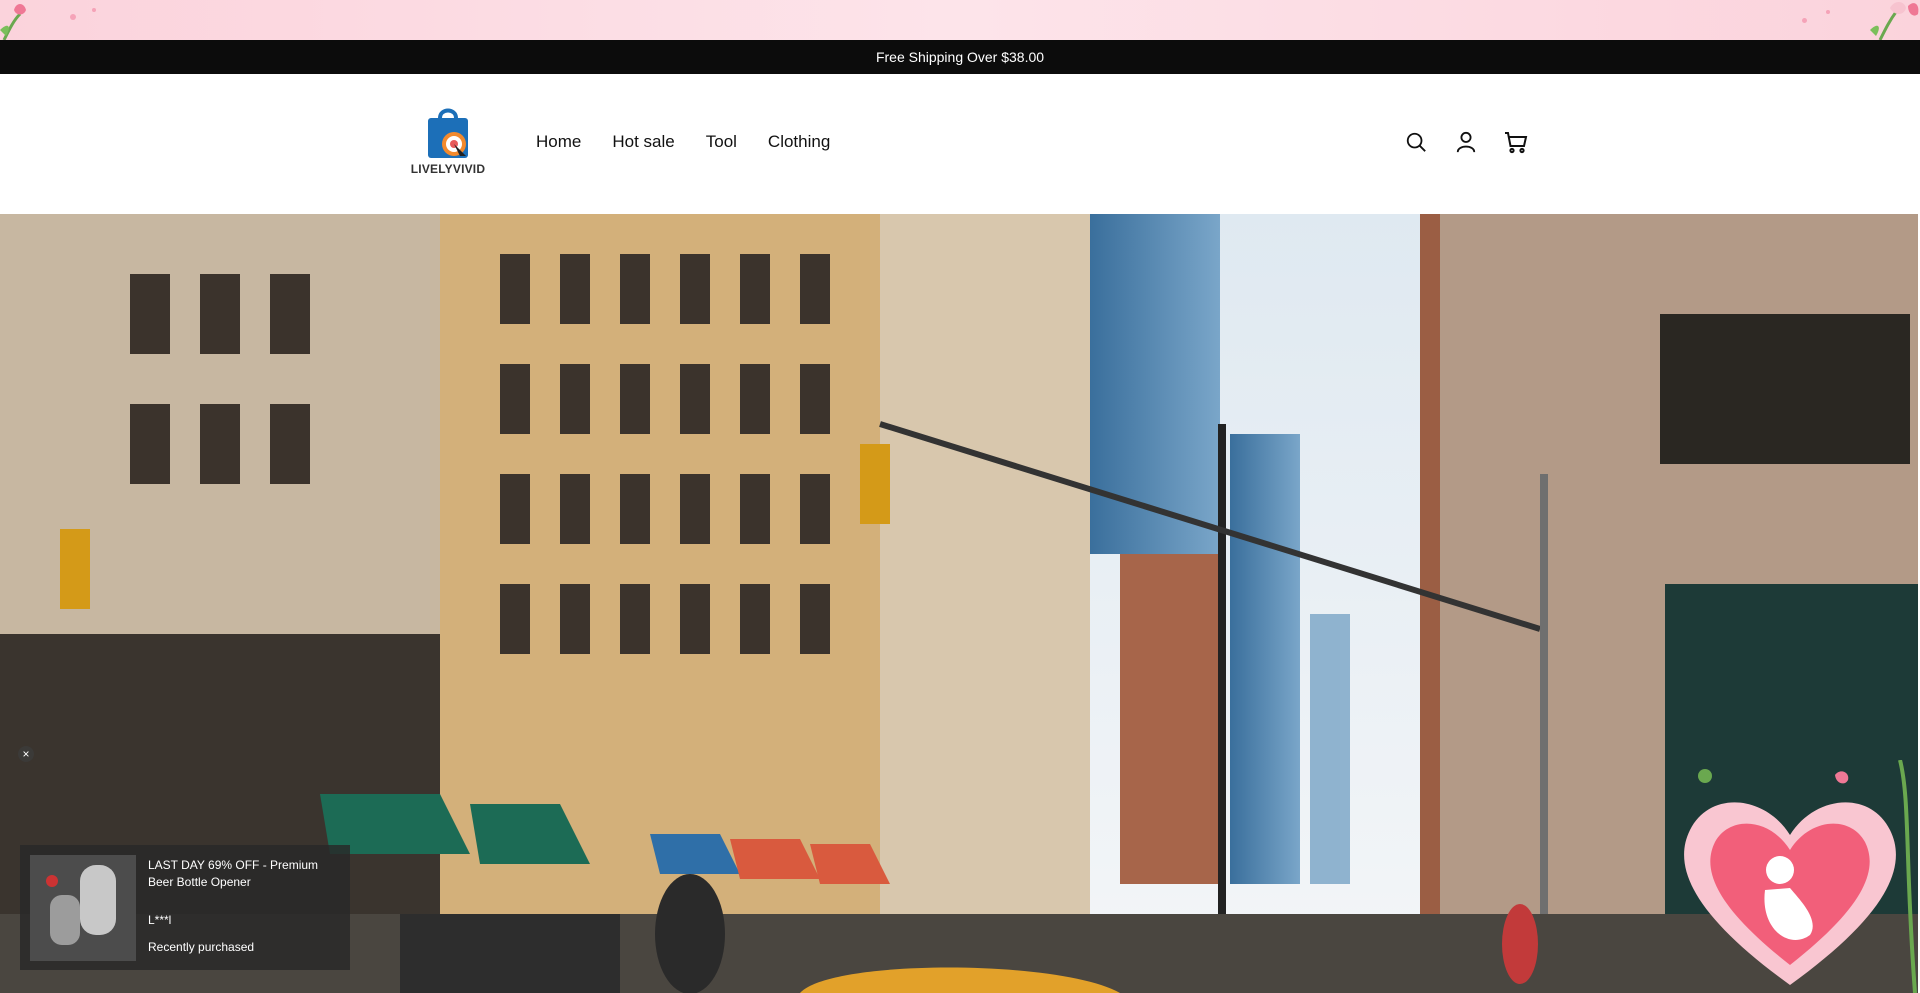  Describe the element at coordinates (1800, 876) in the screenshot. I see `heart-decoration` at that location.